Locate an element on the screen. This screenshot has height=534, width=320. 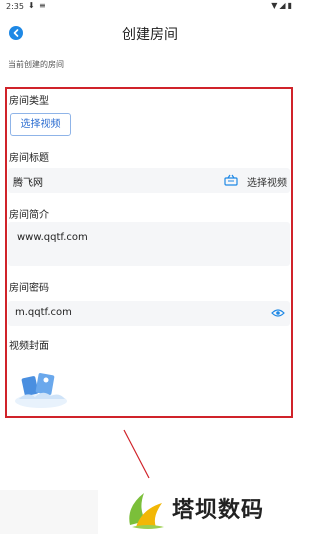
watermark-text: 塔坝数码 is located at coordinates (218, 510).